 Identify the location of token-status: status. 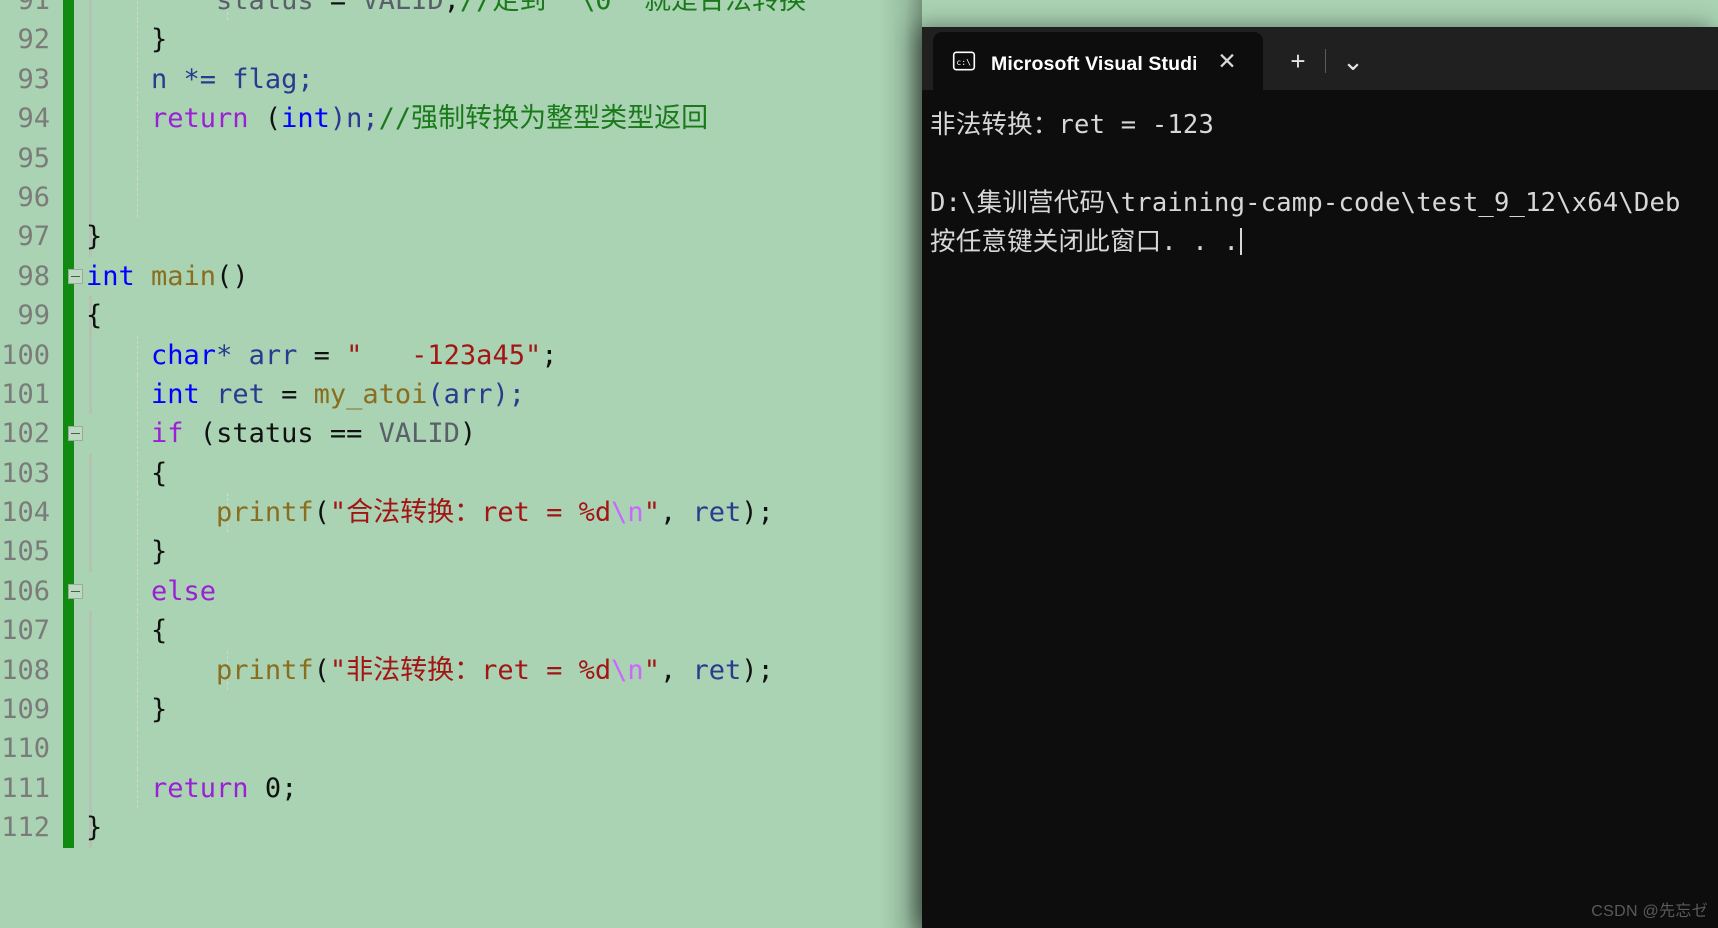
(265, 8).